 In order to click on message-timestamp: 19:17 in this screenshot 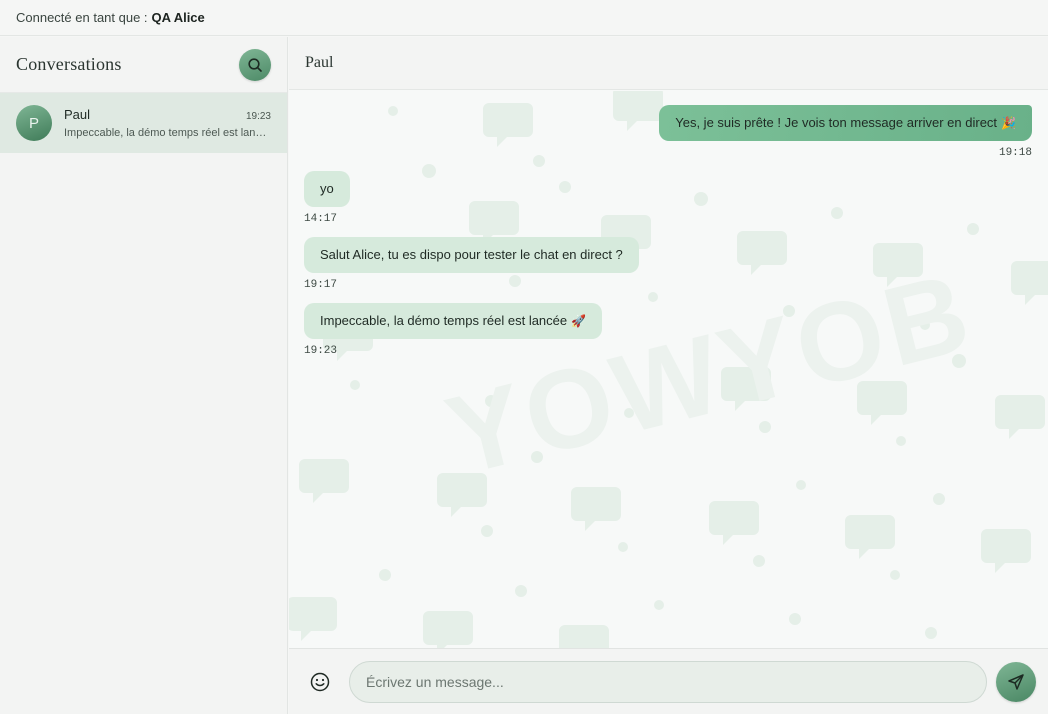, I will do `click(321, 285)`.